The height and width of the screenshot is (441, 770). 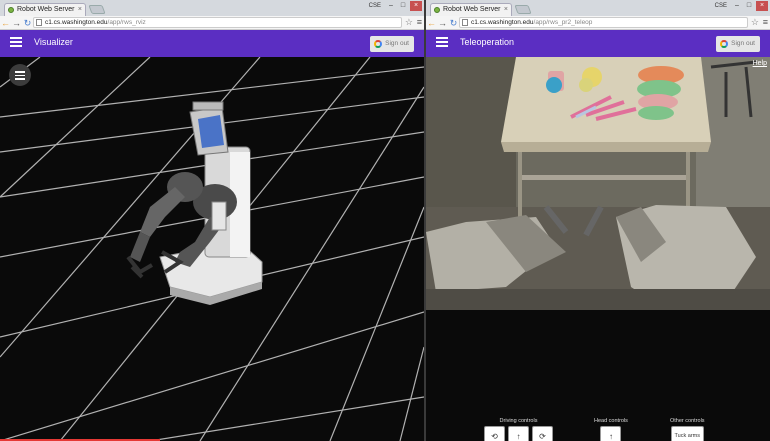 What do you see at coordinates (494, 433) in the screenshot?
I see `rotate-left-button: ⟲` at bounding box center [494, 433].